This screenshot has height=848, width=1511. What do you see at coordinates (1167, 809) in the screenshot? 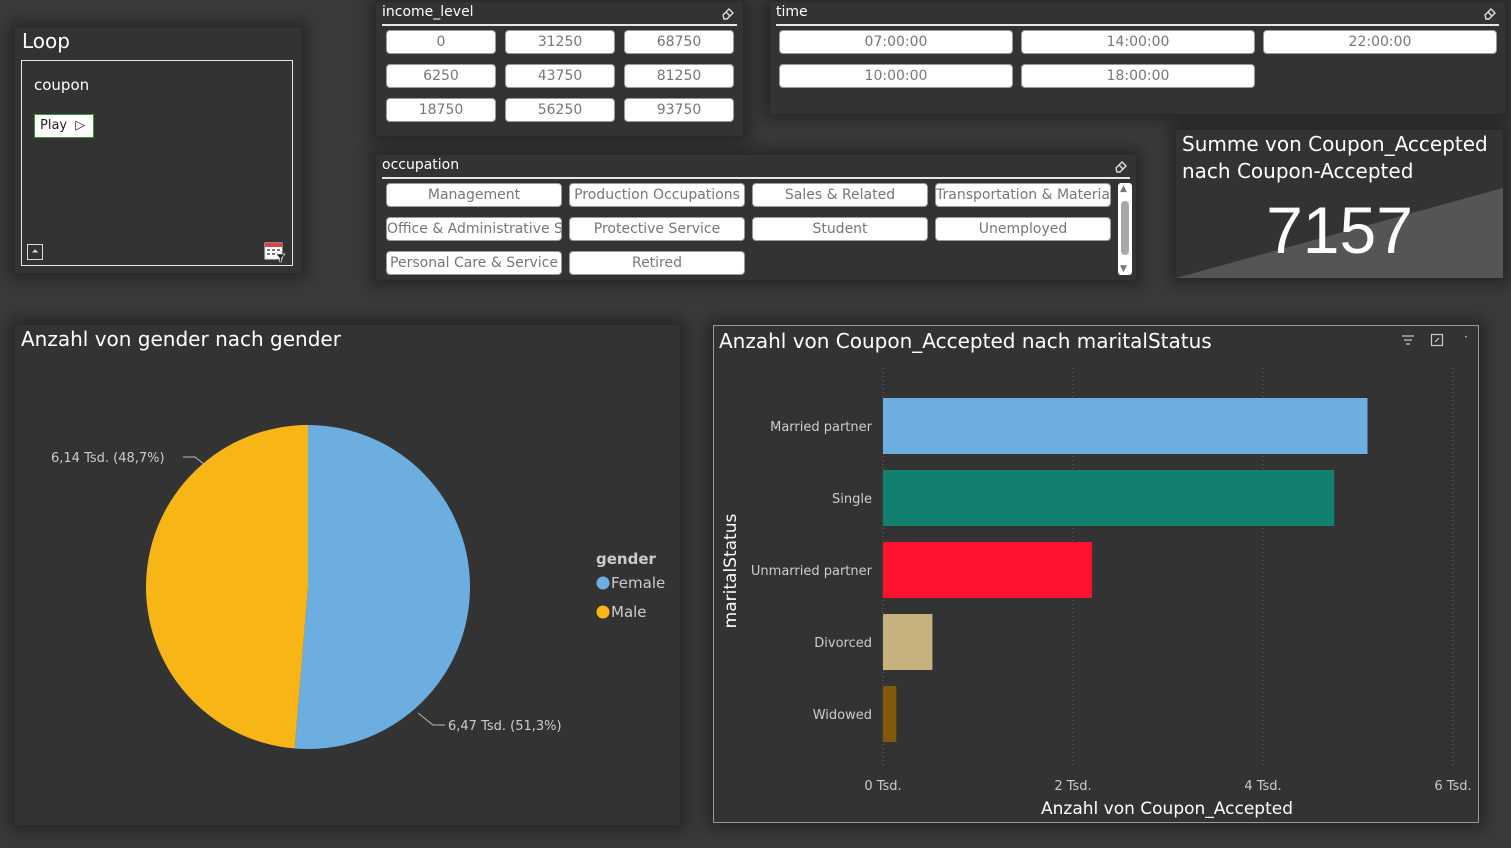
I see `x-axis-label: Anzahl von Coupon_Accepted` at bounding box center [1167, 809].